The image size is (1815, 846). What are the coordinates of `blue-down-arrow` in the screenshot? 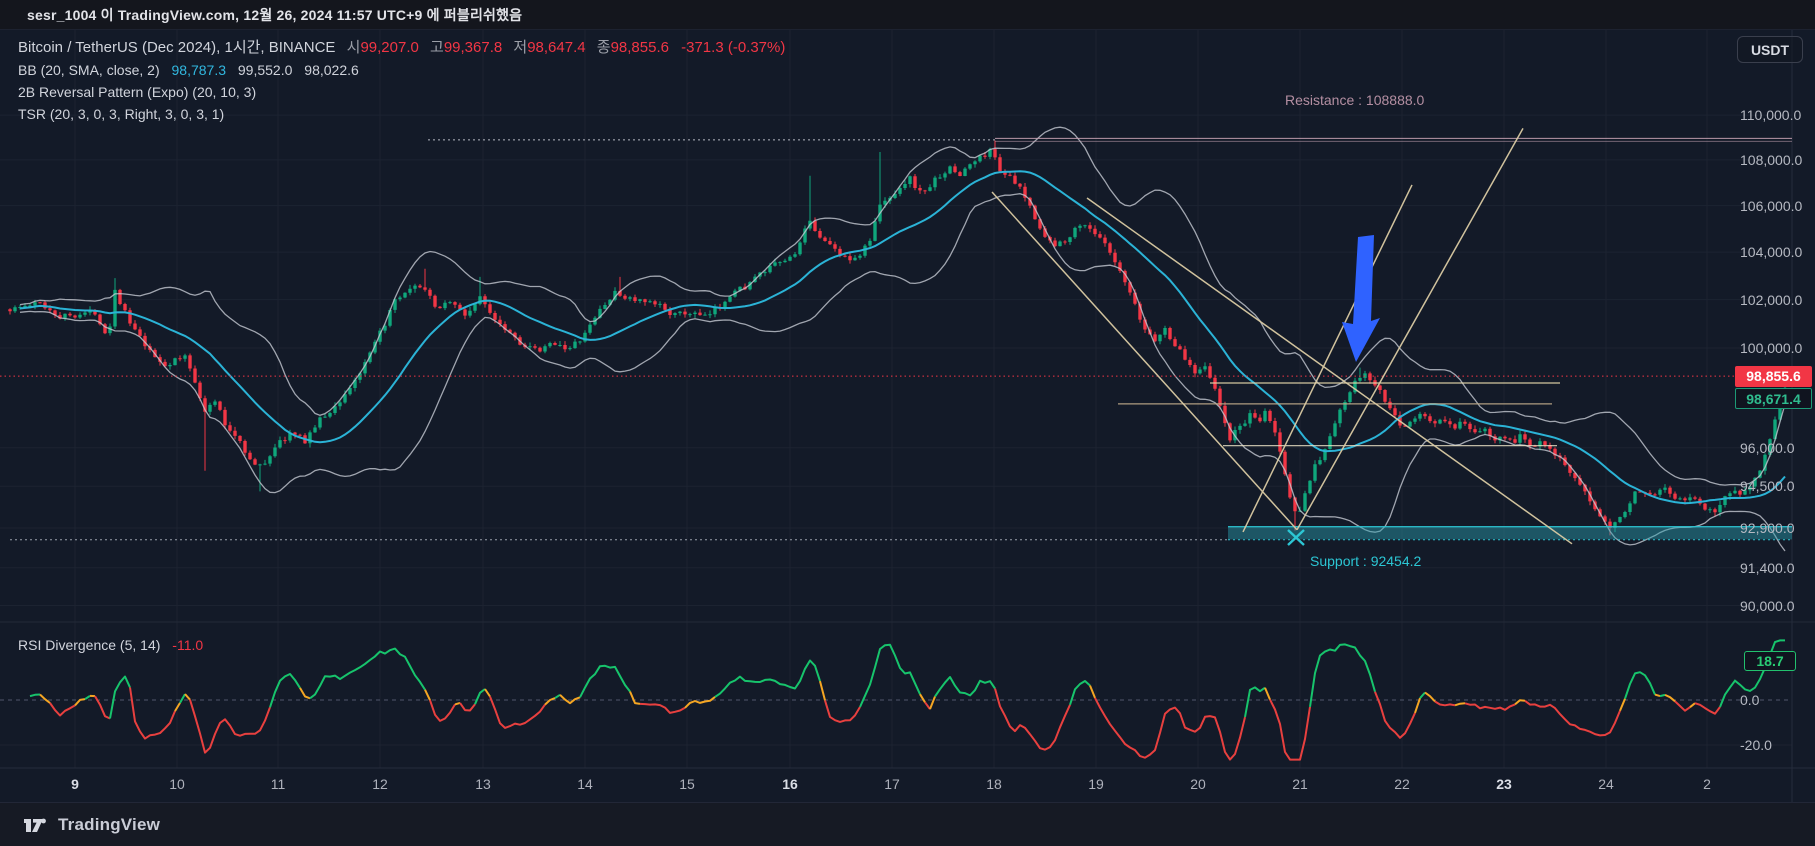 It's located at (1361, 298).